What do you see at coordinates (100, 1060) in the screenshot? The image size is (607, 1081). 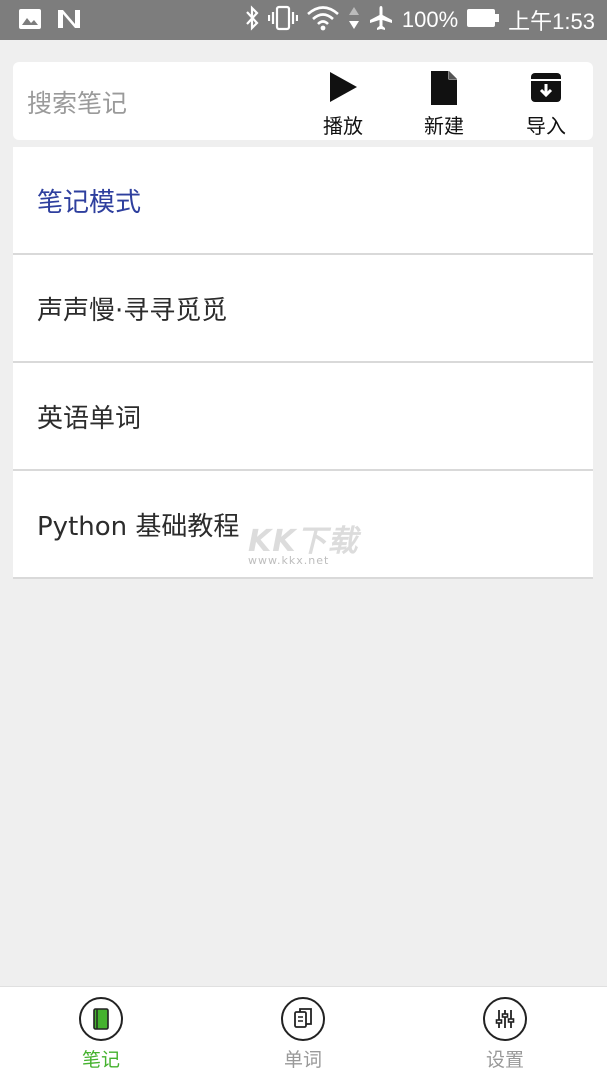 I see `nav-label: 笔记` at bounding box center [100, 1060].